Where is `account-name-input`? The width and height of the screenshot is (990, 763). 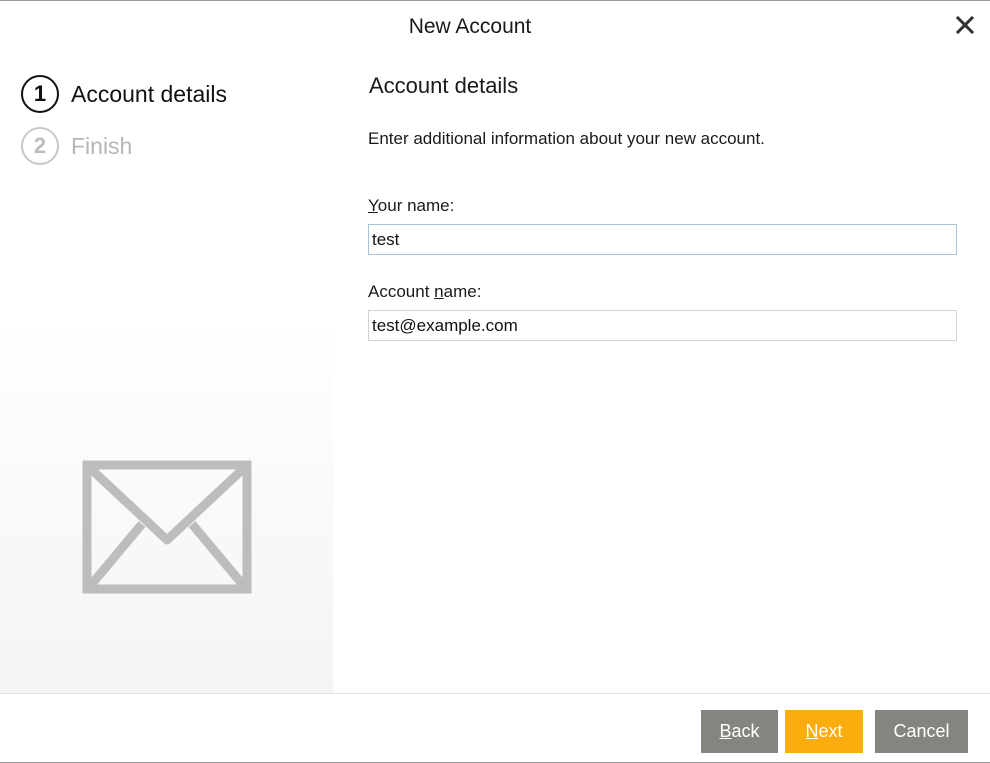 account-name-input is located at coordinates (662, 325).